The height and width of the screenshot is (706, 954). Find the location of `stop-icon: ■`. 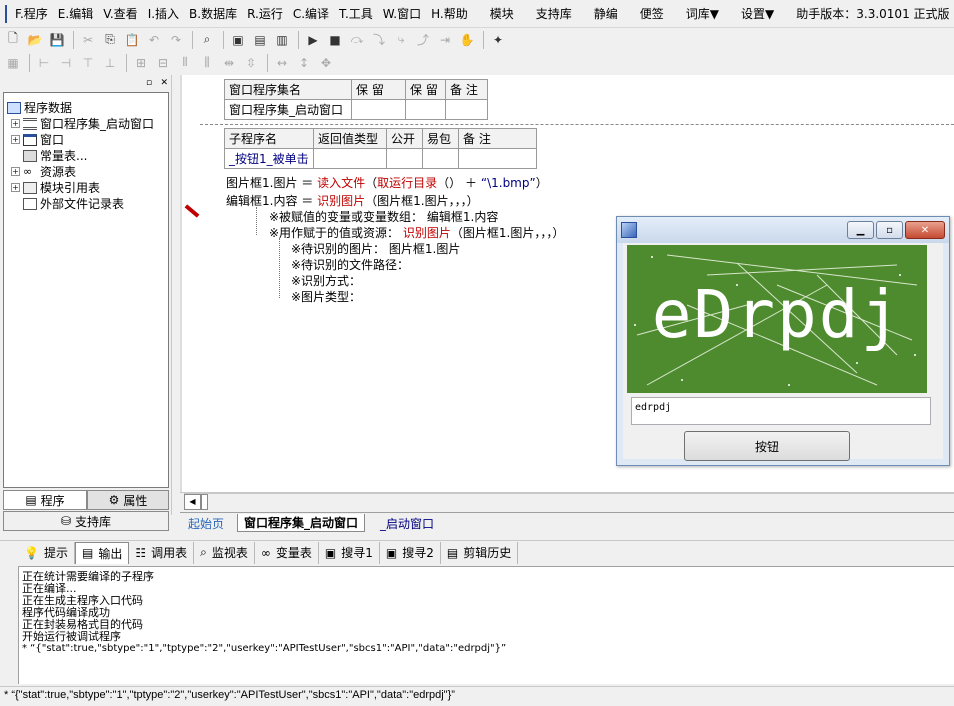

stop-icon: ■ is located at coordinates (335, 39).